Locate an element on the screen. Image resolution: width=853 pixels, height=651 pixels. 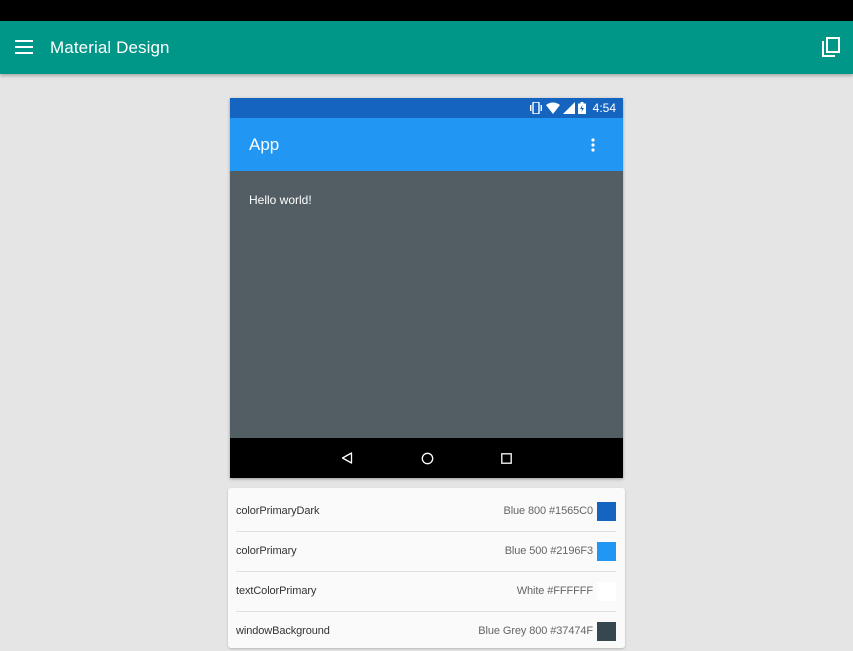
back-icon is located at coordinates (347, 458).